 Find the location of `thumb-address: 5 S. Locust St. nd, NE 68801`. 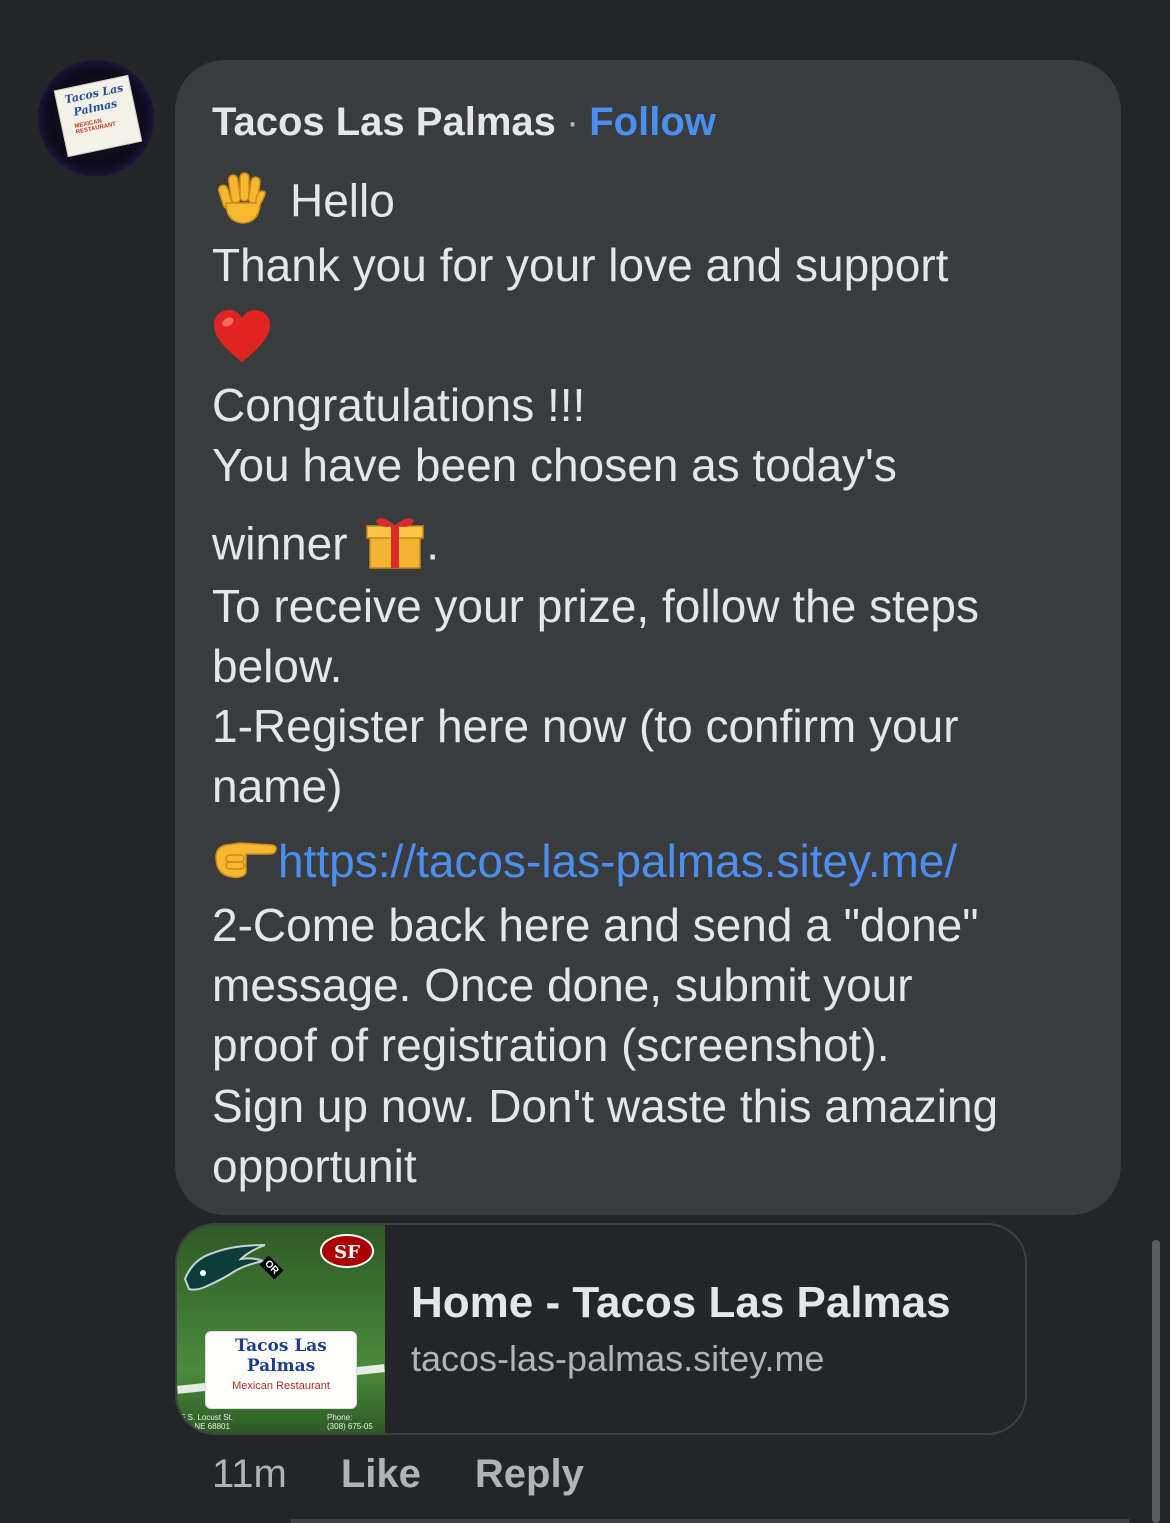

thumb-address: 5 S. Locust St. nd, NE 68801 is located at coordinates (207, 1422).